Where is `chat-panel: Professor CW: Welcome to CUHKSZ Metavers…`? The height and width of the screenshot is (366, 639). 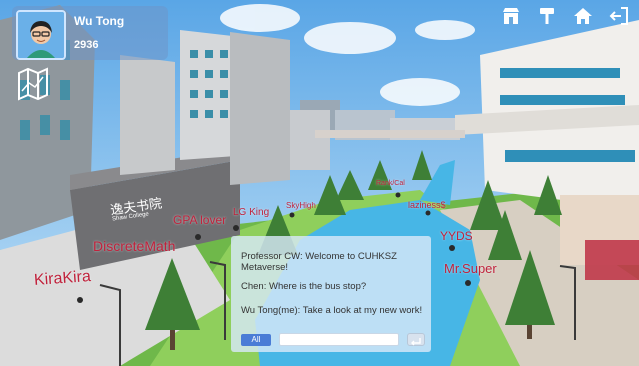
chat-panel: Professor CW: Welcome to CUHKSZ Metavers… is located at coordinates (331, 294).